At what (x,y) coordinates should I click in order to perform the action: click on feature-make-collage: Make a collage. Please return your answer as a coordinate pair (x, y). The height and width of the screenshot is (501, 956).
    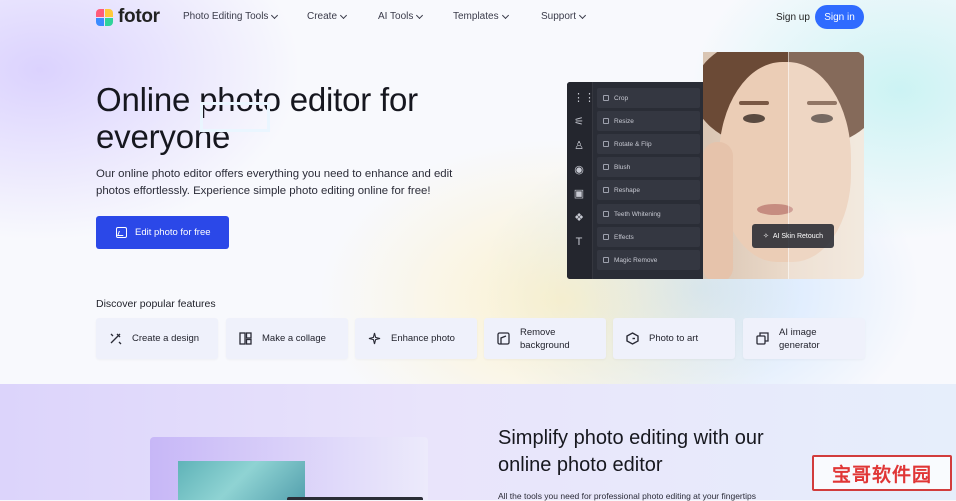
    Looking at the image, I should click on (287, 338).